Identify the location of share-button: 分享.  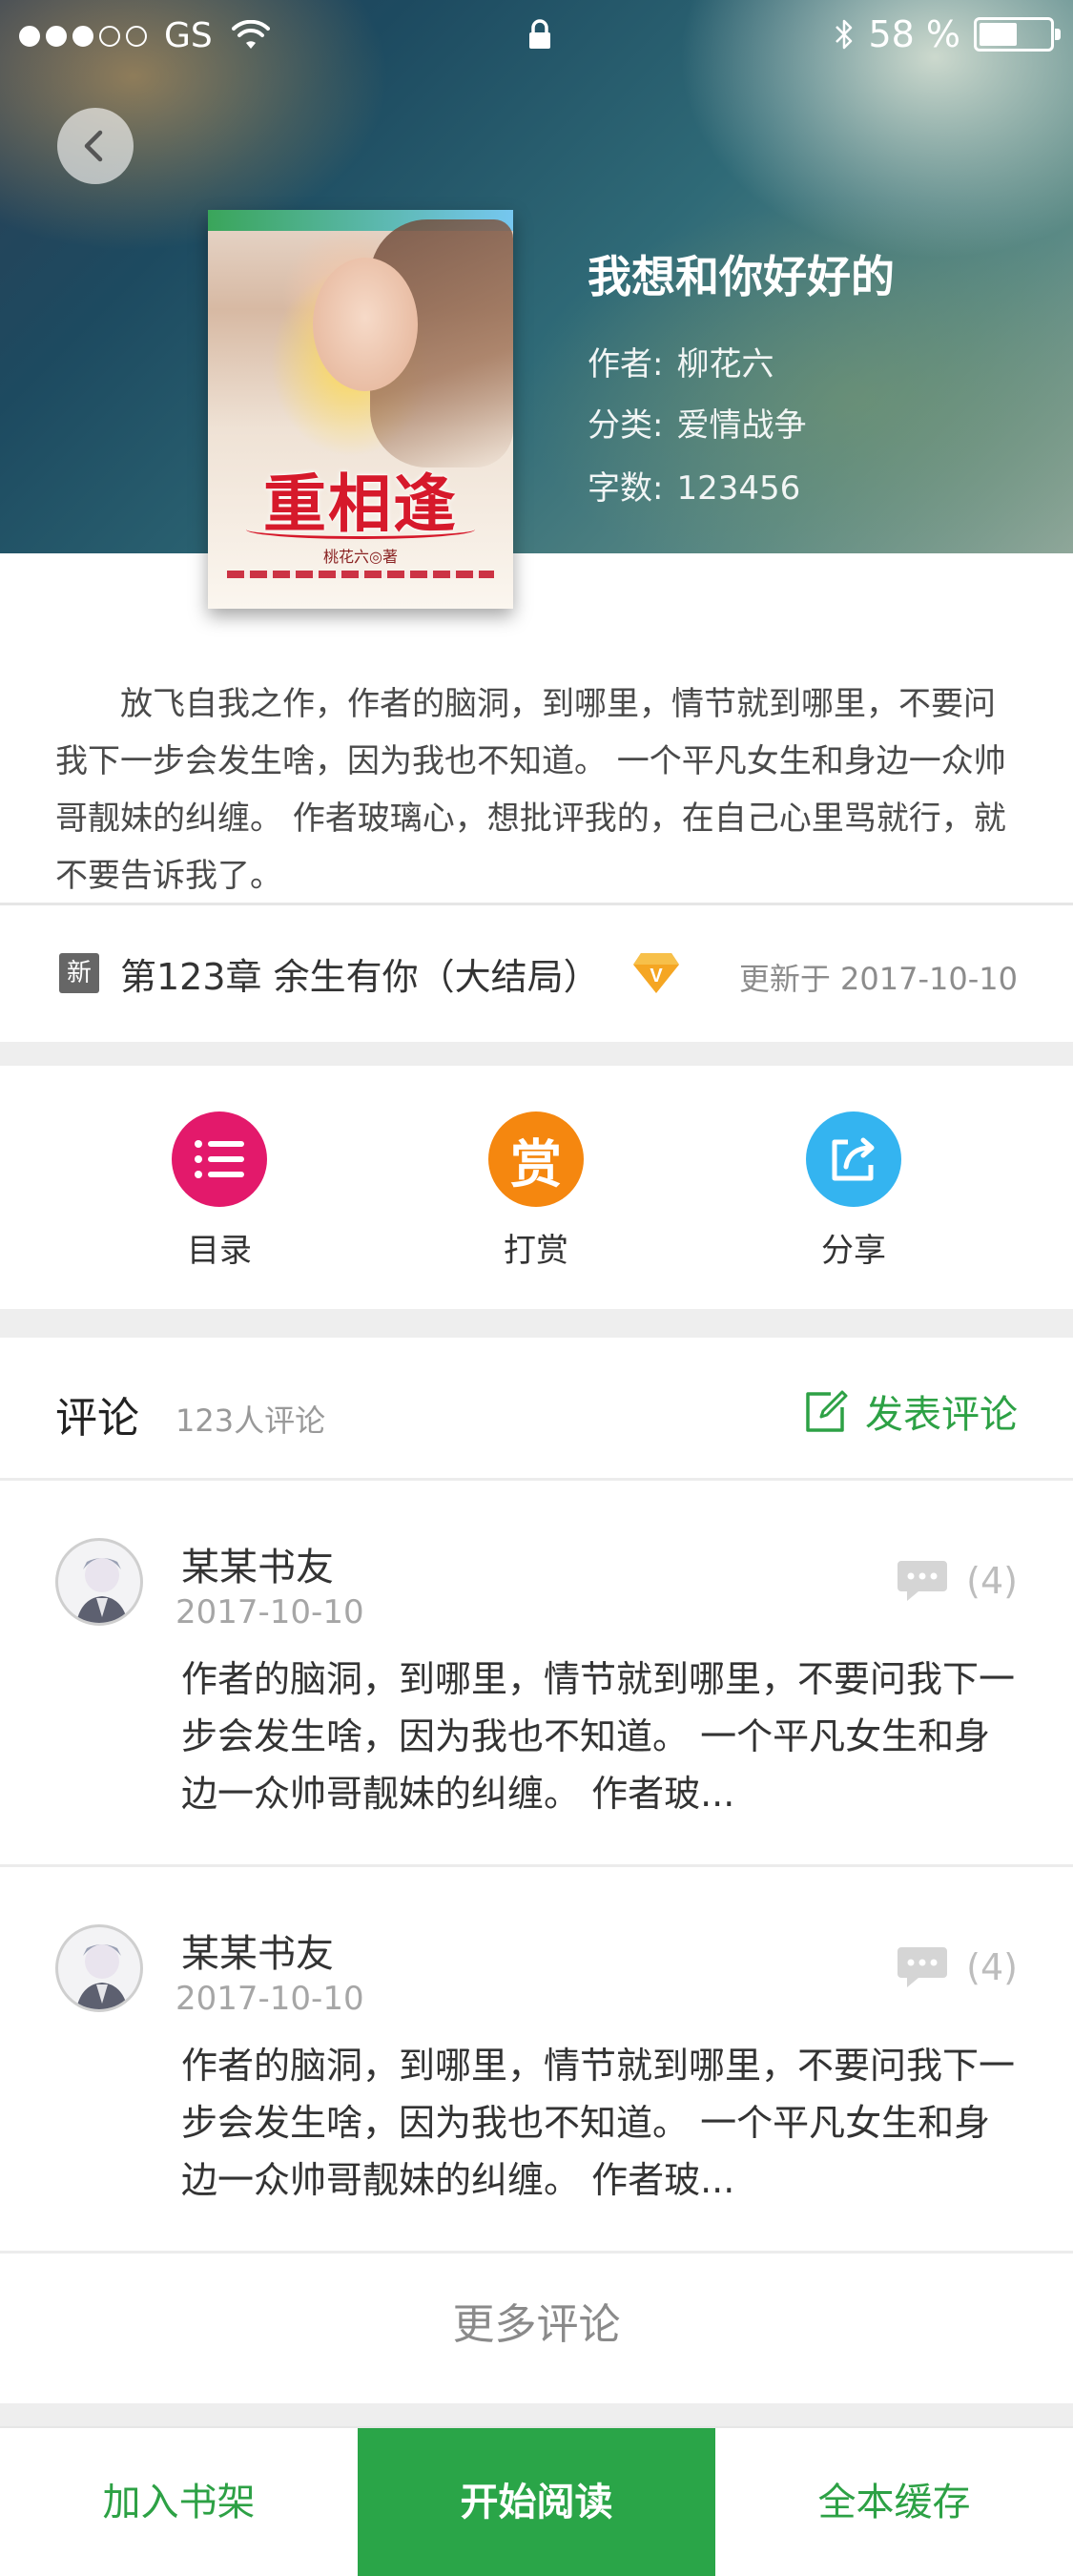
(853, 1191).